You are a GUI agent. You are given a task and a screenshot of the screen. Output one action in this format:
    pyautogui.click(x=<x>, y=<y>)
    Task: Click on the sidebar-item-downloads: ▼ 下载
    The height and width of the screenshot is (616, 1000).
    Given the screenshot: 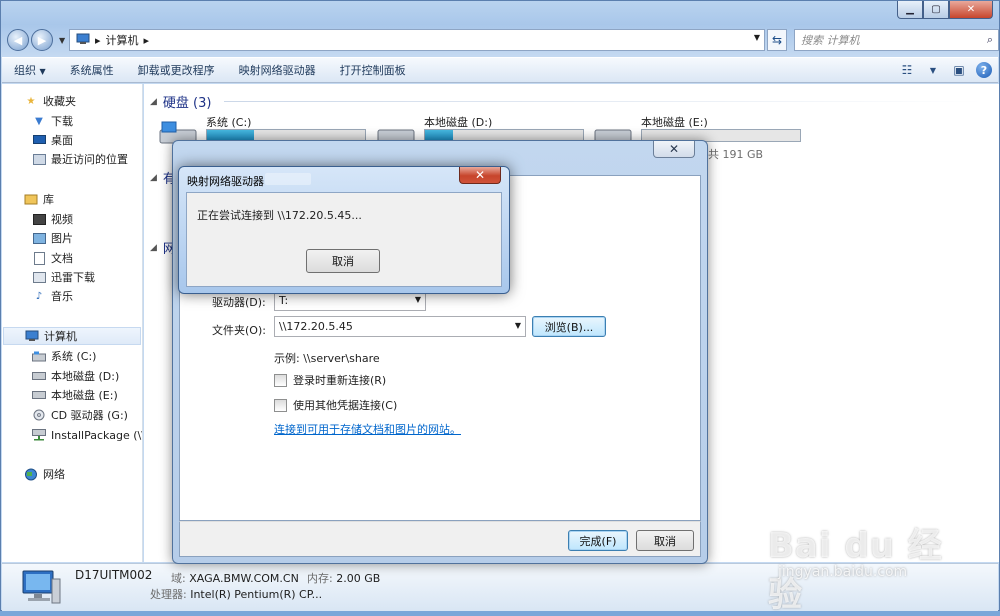 What is the action you would take?
    pyautogui.click(x=52, y=121)
    